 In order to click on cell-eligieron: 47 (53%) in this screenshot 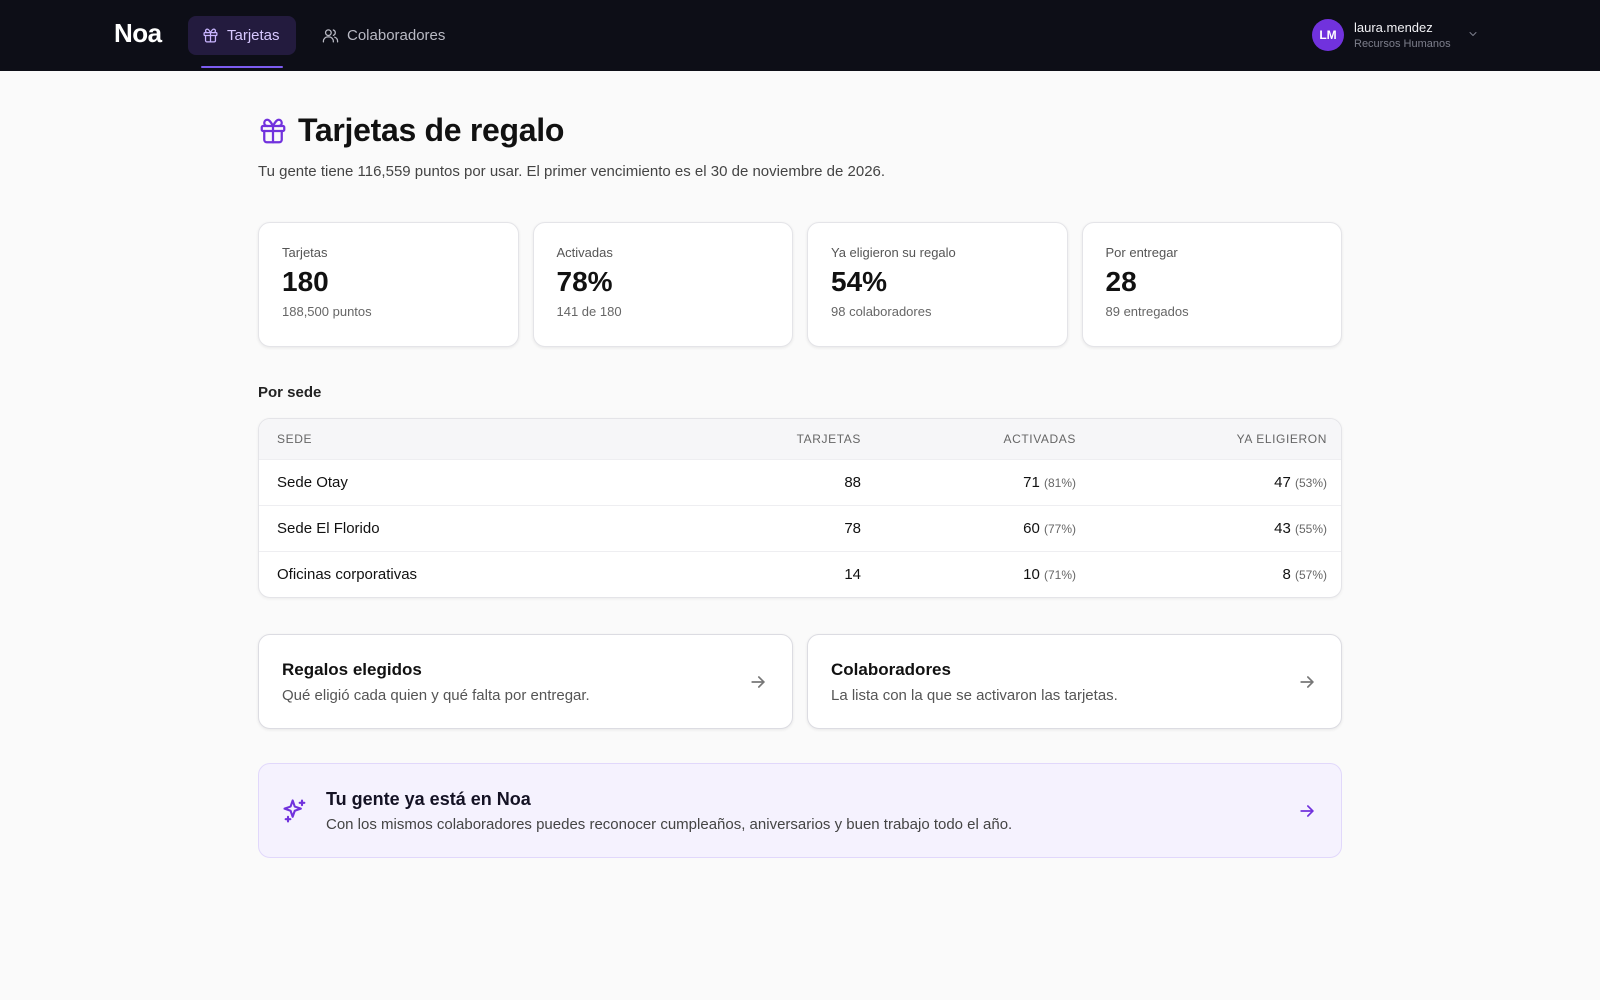, I will do `click(1300, 482)`.